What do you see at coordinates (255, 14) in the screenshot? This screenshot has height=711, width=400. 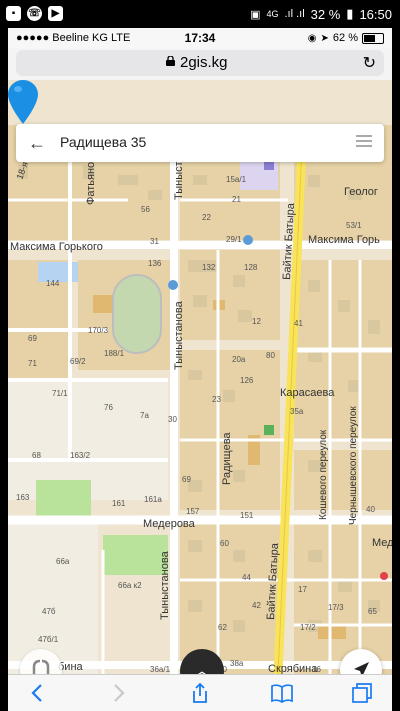 I see `sim-icon: ▣` at bounding box center [255, 14].